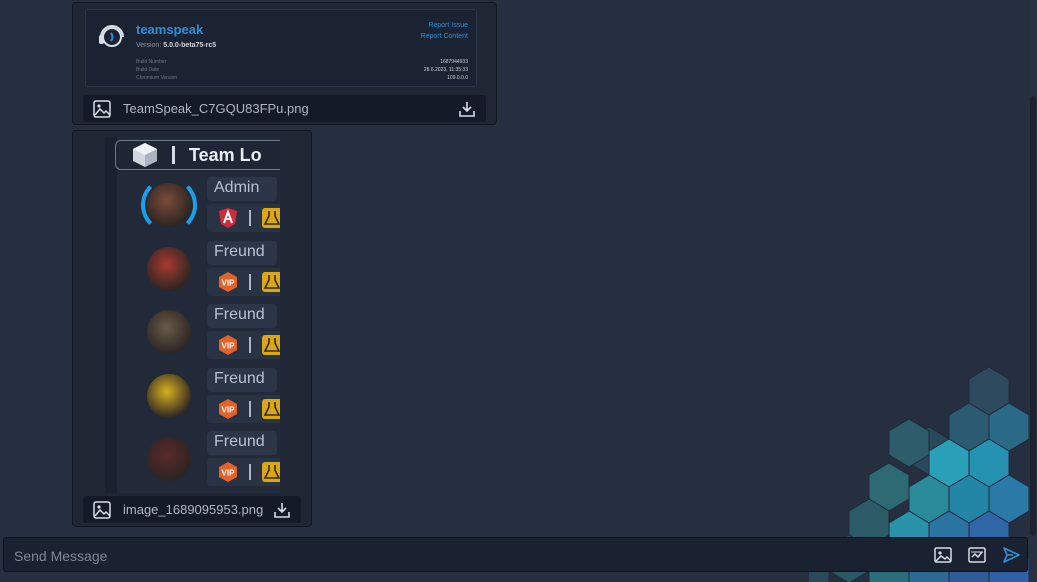 This screenshot has height=582, width=1037. Describe the element at coordinates (445, 70) in the screenshot. I see `build-meta-values: 1687944933 28.6.2023, 11:35:33 109.0.0.0` at that location.